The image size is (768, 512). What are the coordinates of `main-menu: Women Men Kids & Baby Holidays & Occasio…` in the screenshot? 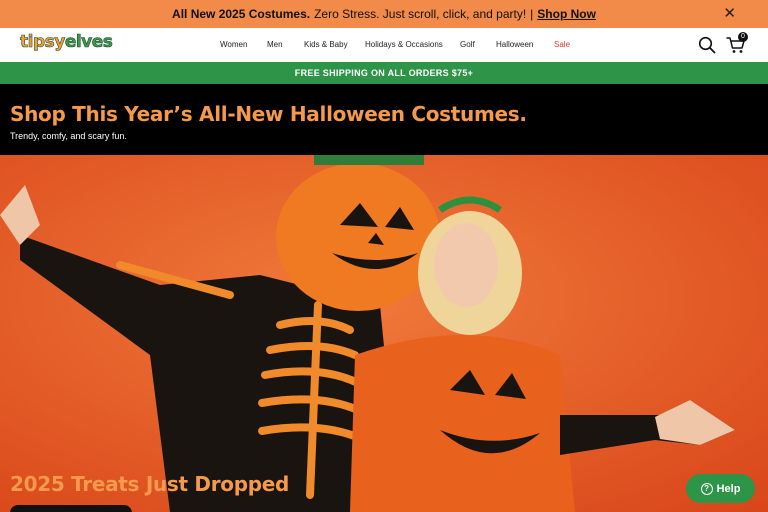 It's located at (384, 45).